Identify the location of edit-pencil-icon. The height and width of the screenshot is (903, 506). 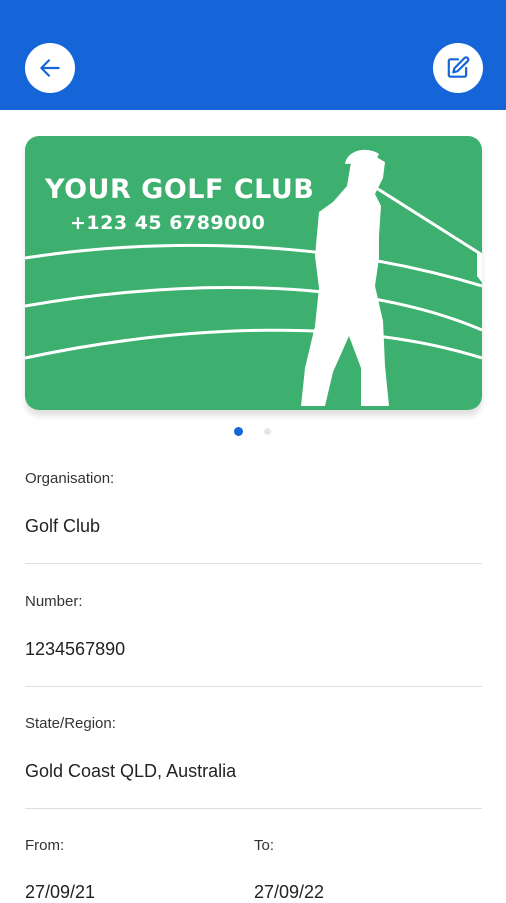
(458, 67).